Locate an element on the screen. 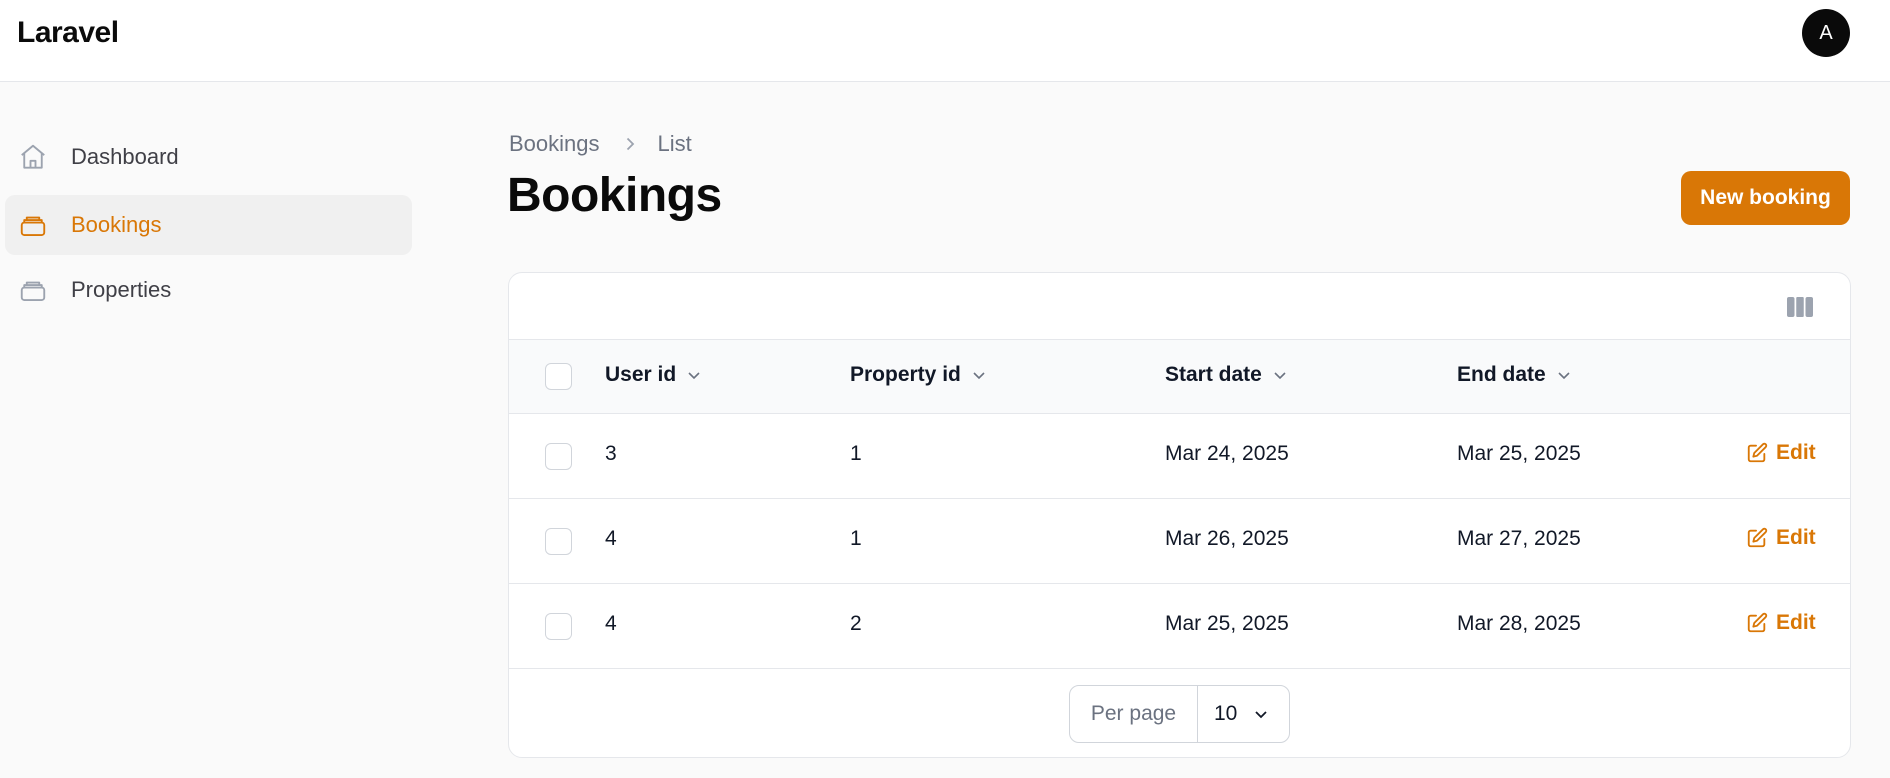 This screenshot has width=1890, height=778. table-row: 4 2 Mar 25, 2025 Mar 28, 2025 Edit is located at coordinates (1179, 626).